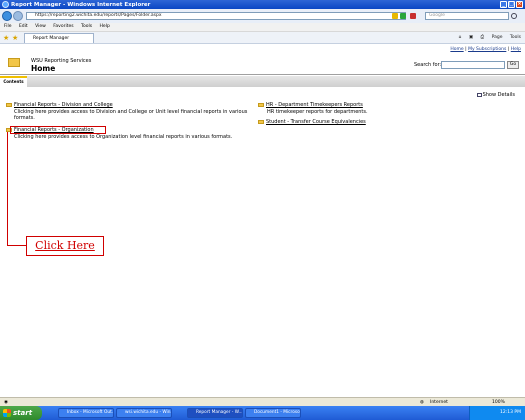  I want to click on menu-file: File, so click(8, 26).